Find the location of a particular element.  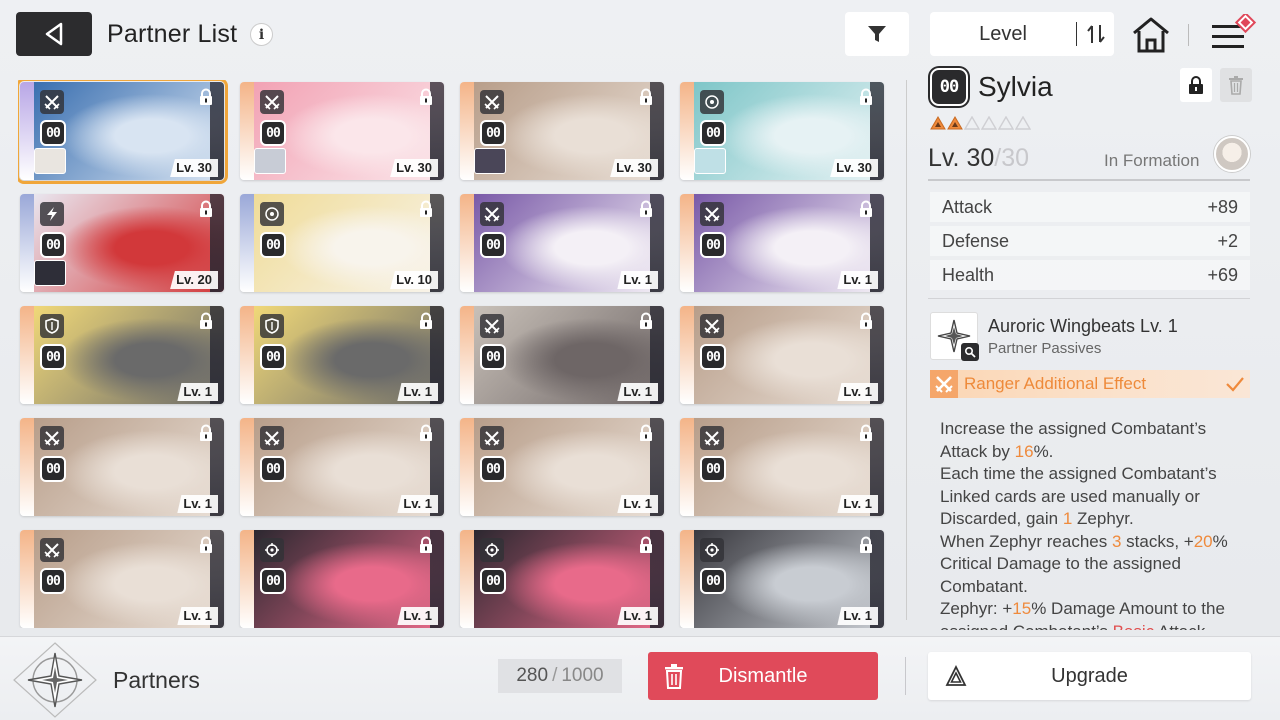

desc-value: 15 is located at coordinates (1022, 608).